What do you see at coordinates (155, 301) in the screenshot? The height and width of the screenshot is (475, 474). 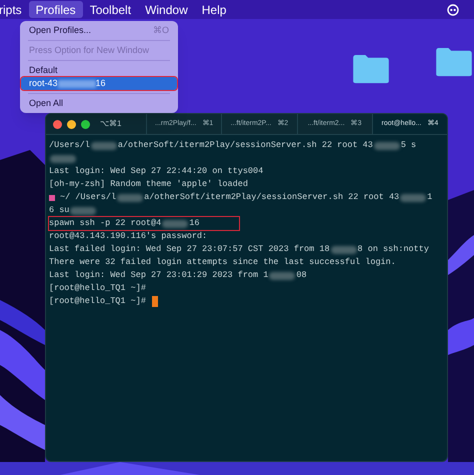 I see `cursor` at bounding box center [155, 301].